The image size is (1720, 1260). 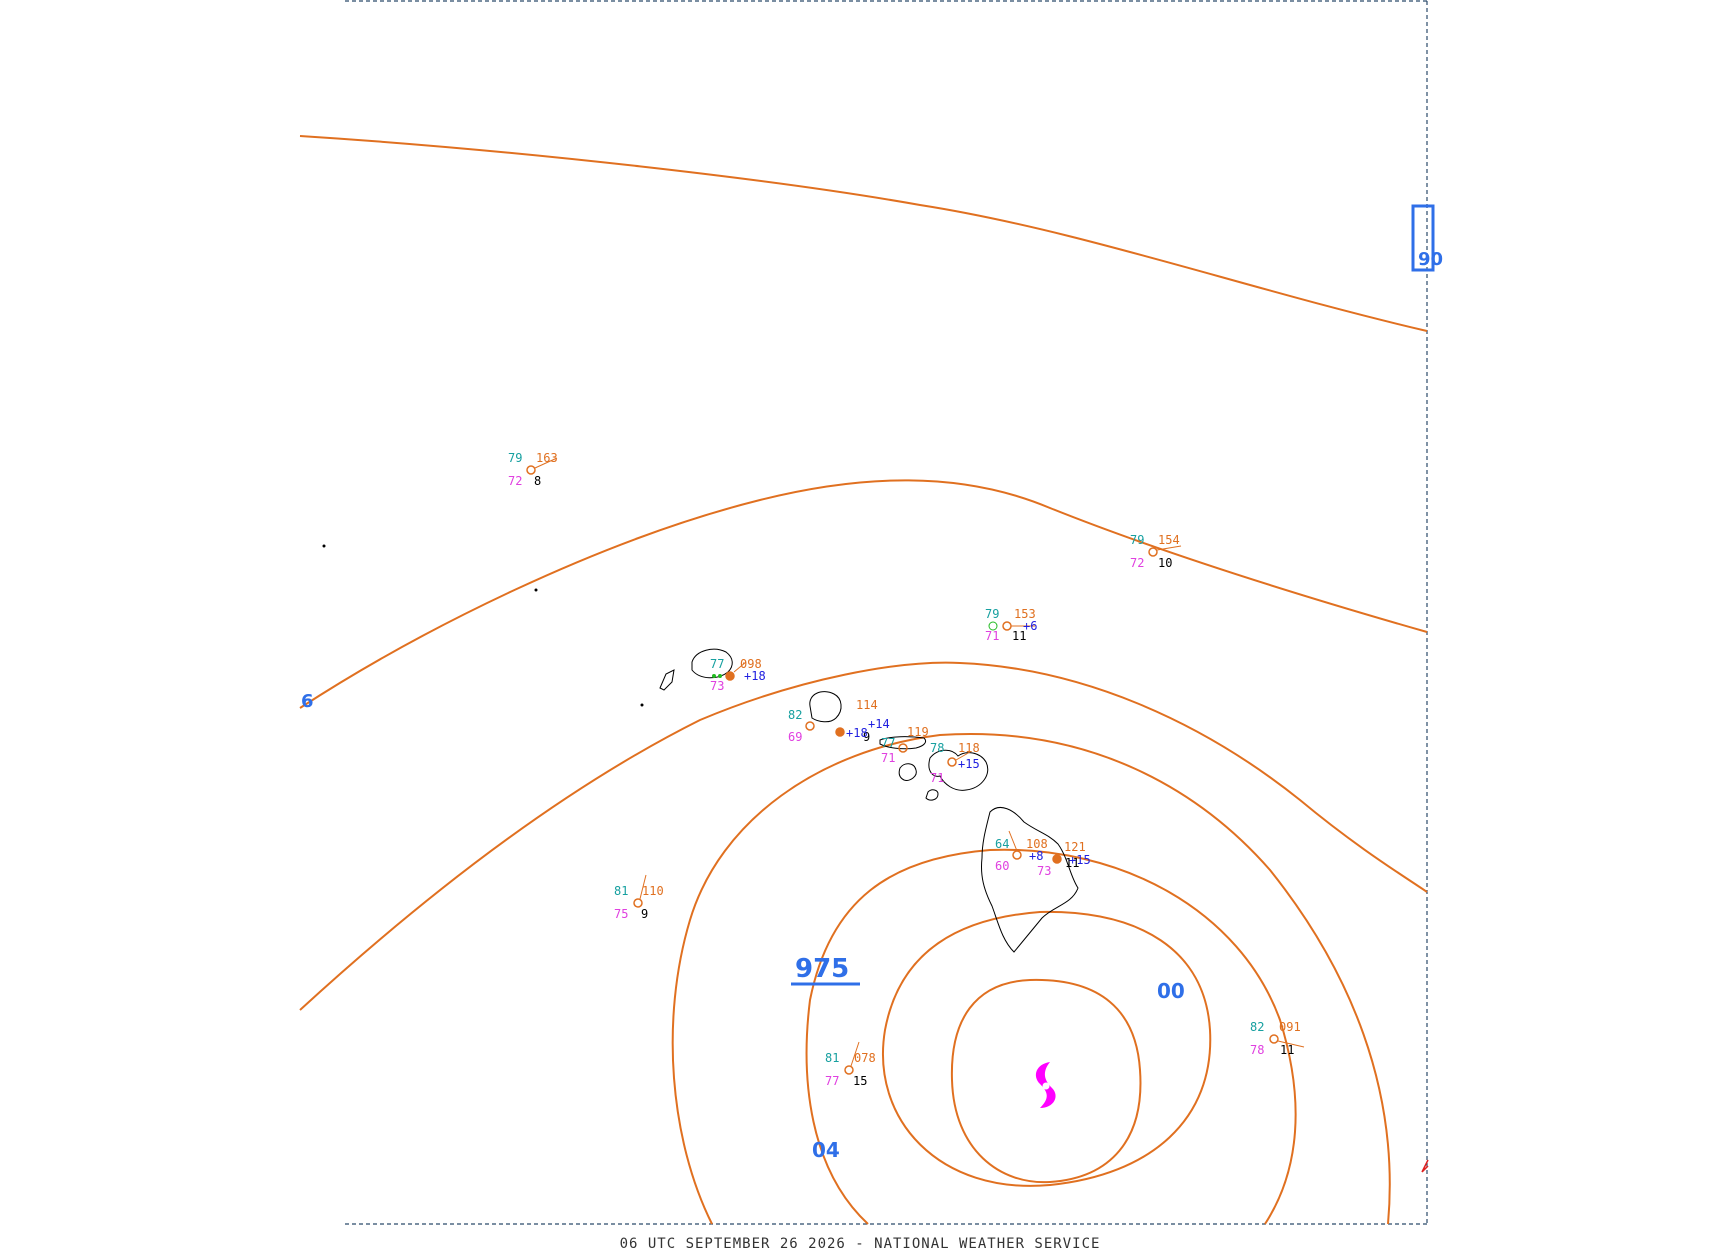 I want to click on station-plot: 77 098 73 +18, so click(x=738, y=675).